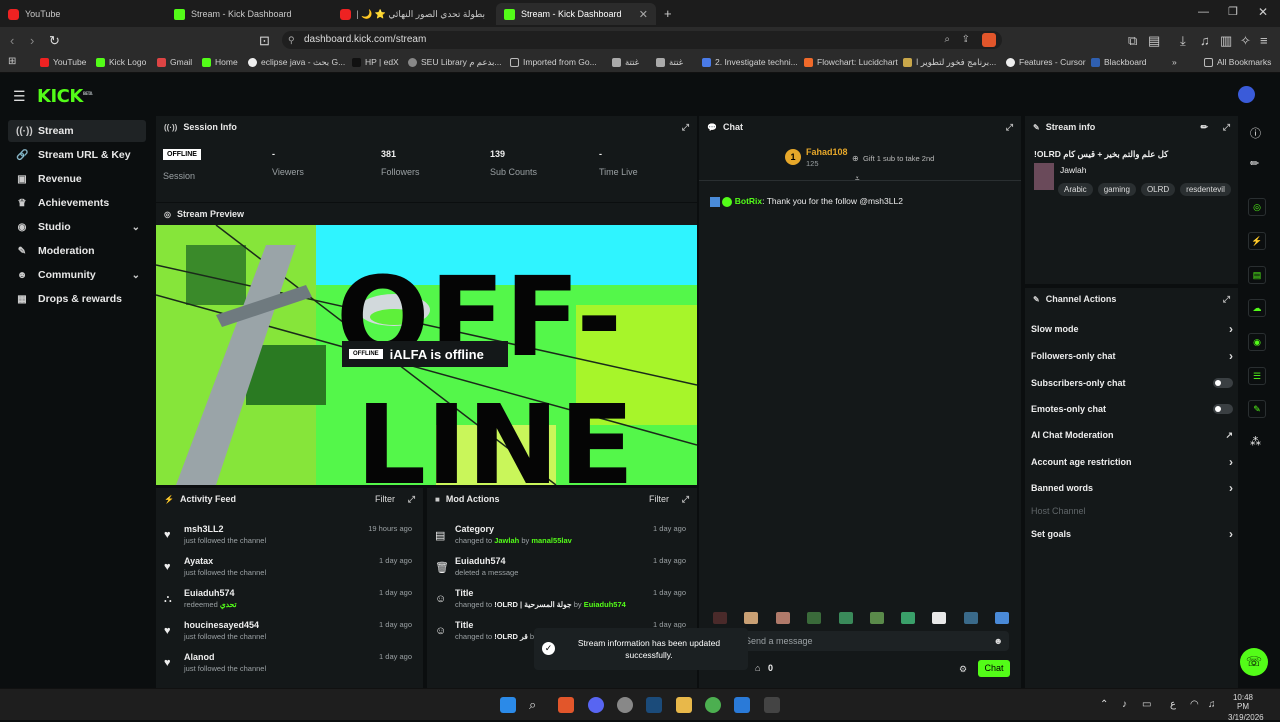  I want to click on chat-settings-icon: ⚙, so click(963, 669).